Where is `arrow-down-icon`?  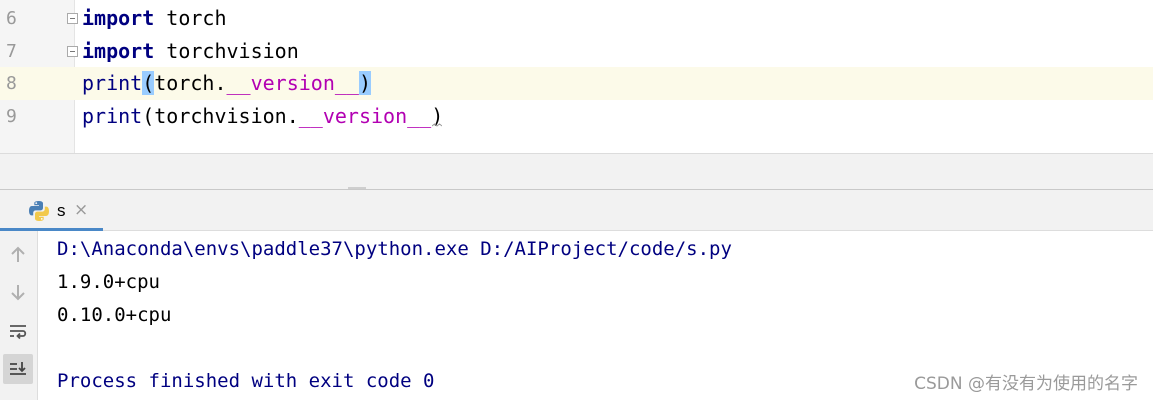
arrow-down-icon is located at coordinates (18, 292).